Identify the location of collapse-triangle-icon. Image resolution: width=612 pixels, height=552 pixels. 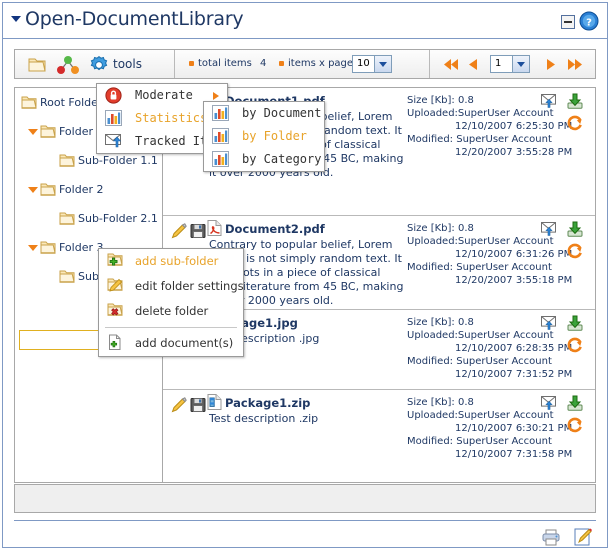
(16, 19).